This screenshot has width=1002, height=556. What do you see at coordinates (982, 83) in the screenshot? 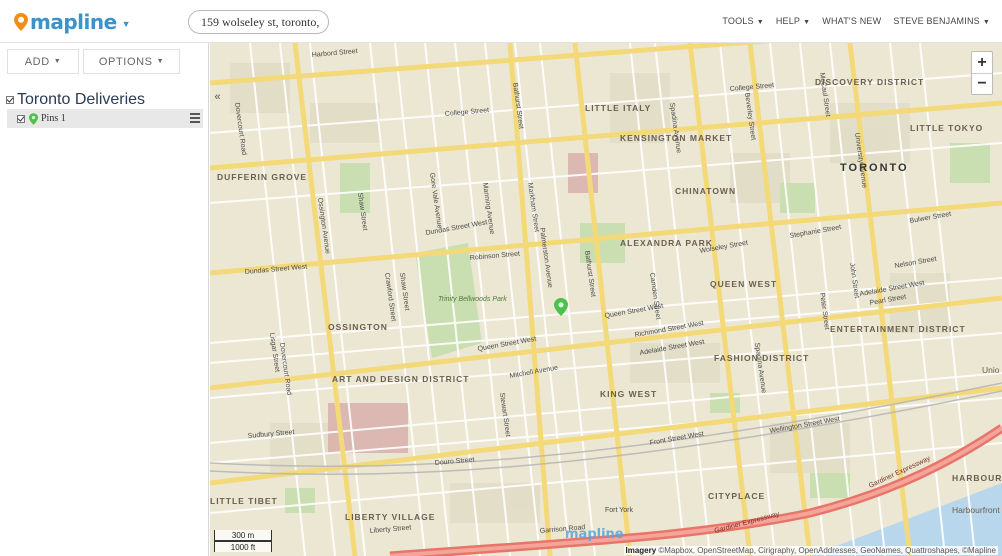
I see `zoom-out-button: −` at bounding box center [982, 83].